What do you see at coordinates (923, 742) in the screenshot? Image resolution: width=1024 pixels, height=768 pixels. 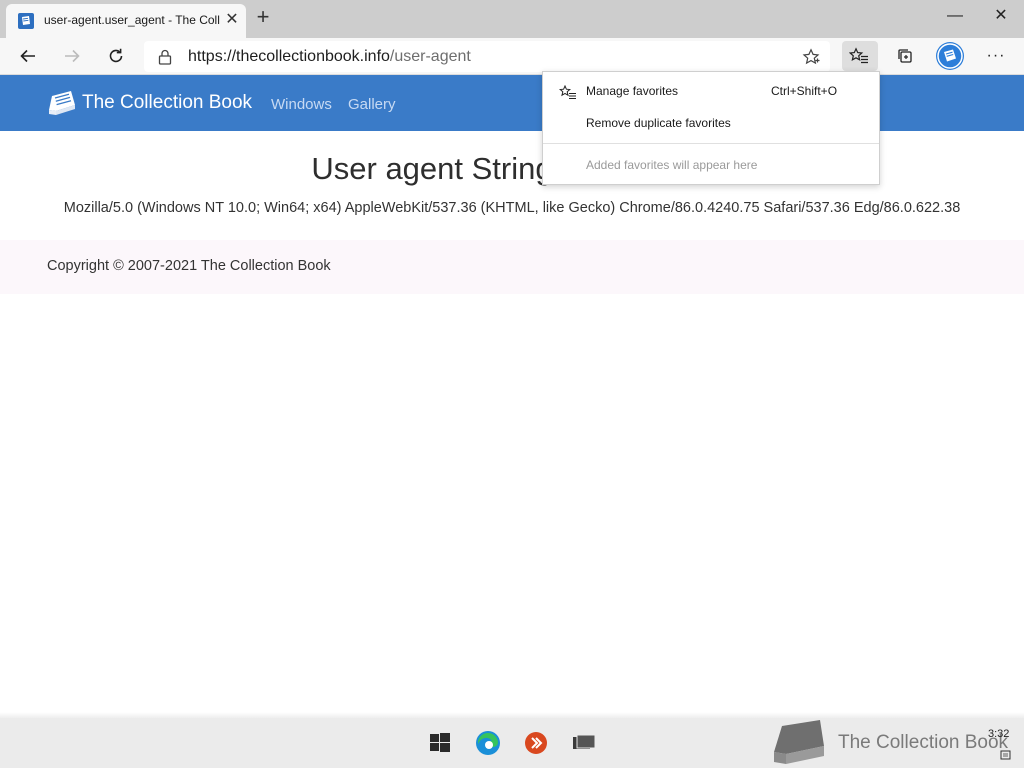 I see `watermark-text: The Collection Book` at bounding box center [923, 742].